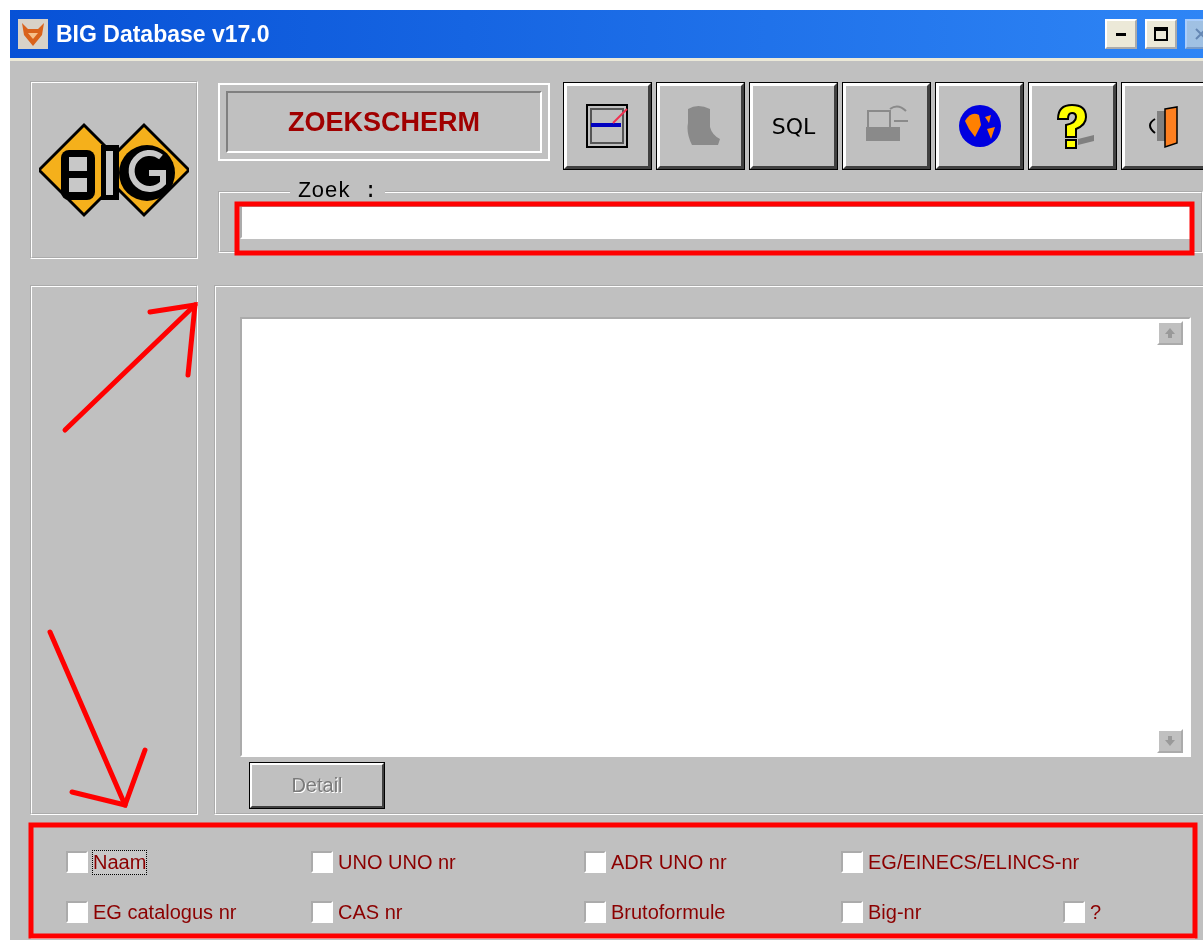 This screenshot has height=940, width=1203. Describe the element at coordinates (668, 912) in the screenshot. I see `checkbox-label: Brutoformule` at that location.